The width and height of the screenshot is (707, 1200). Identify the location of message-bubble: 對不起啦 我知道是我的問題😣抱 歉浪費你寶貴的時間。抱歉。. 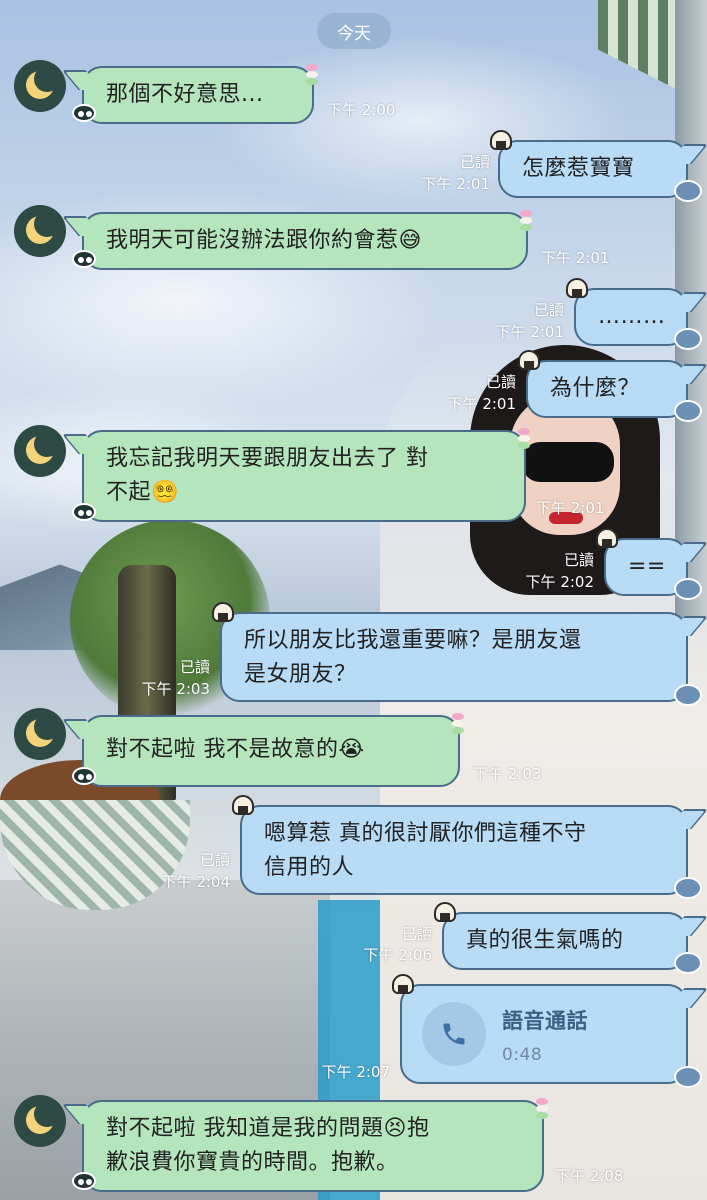
(315, 1145).